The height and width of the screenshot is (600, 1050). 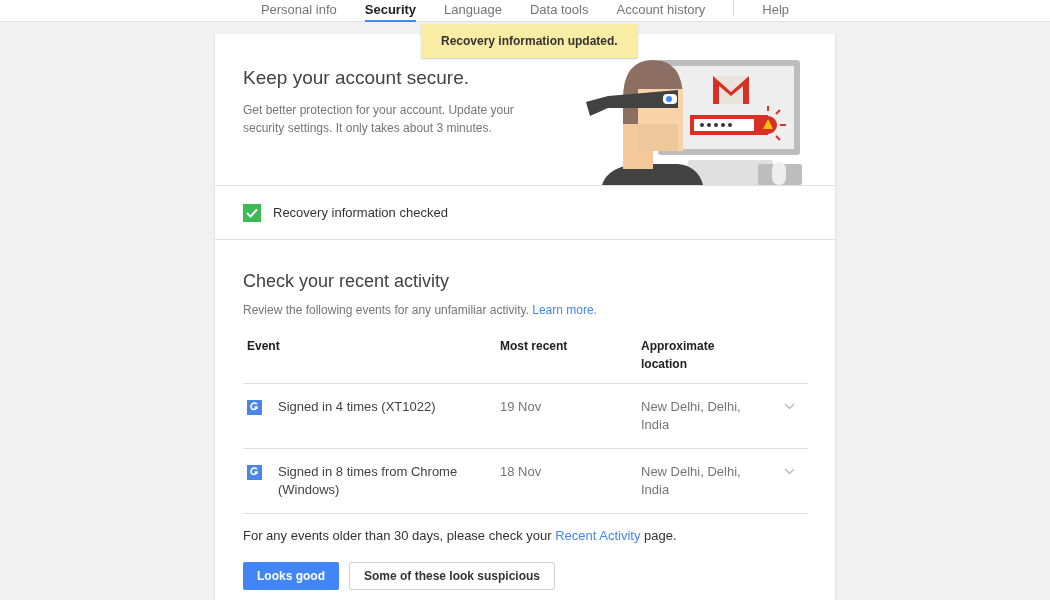 I want to click on suspicious-button: Some of these look suspicious, so click(x=452, y=575).